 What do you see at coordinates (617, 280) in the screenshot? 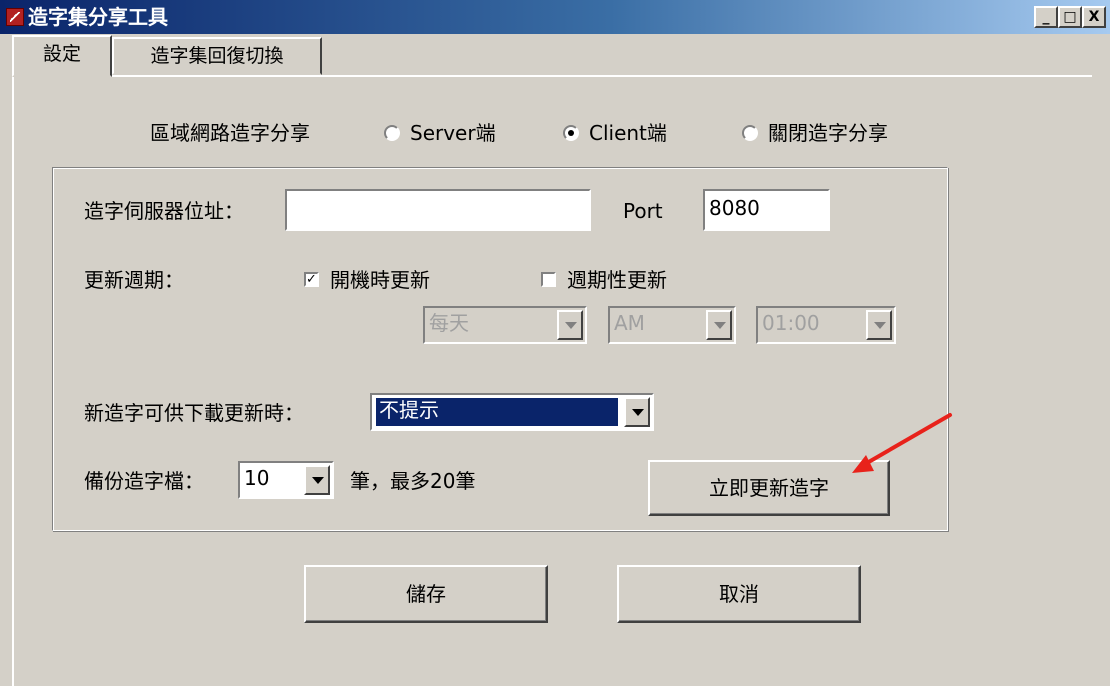
I see `periodic-label: 週期性更新` at bounding box center [617, 280].